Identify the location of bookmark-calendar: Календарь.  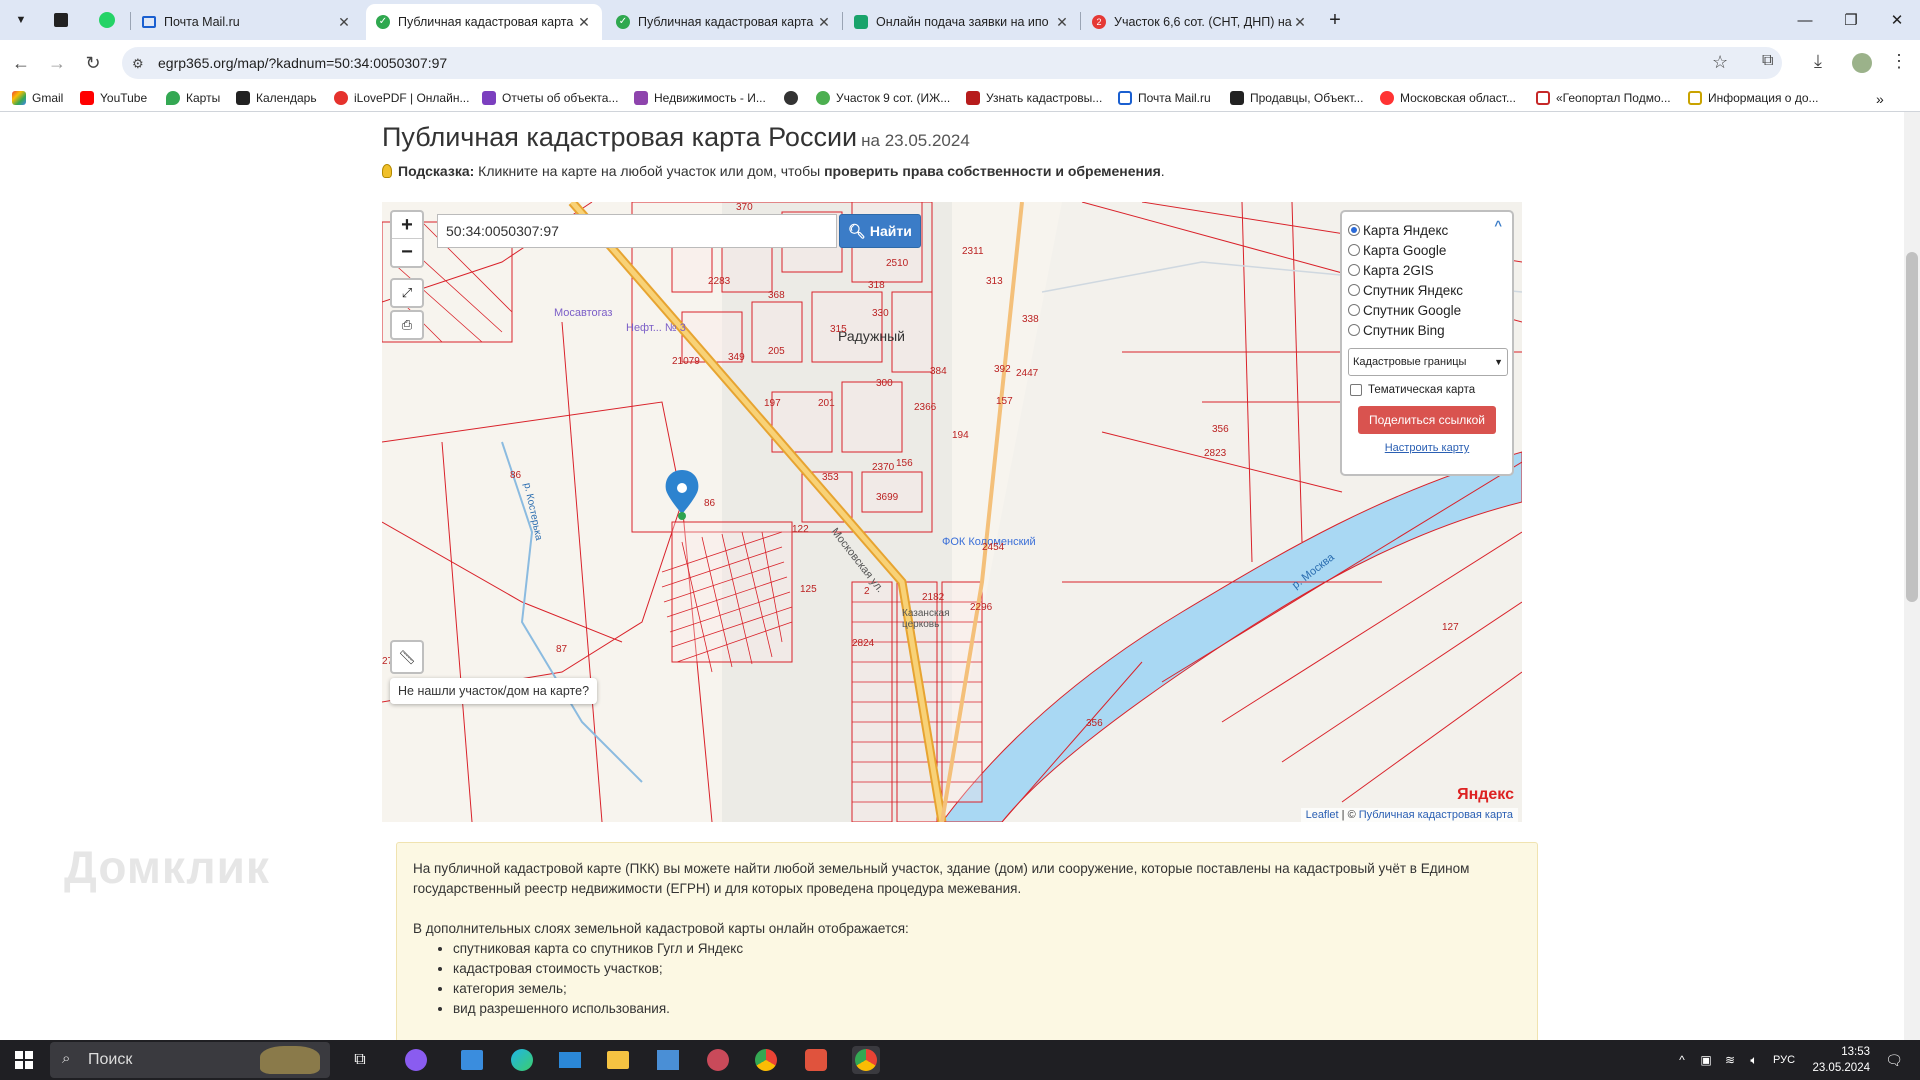
(276, 98).